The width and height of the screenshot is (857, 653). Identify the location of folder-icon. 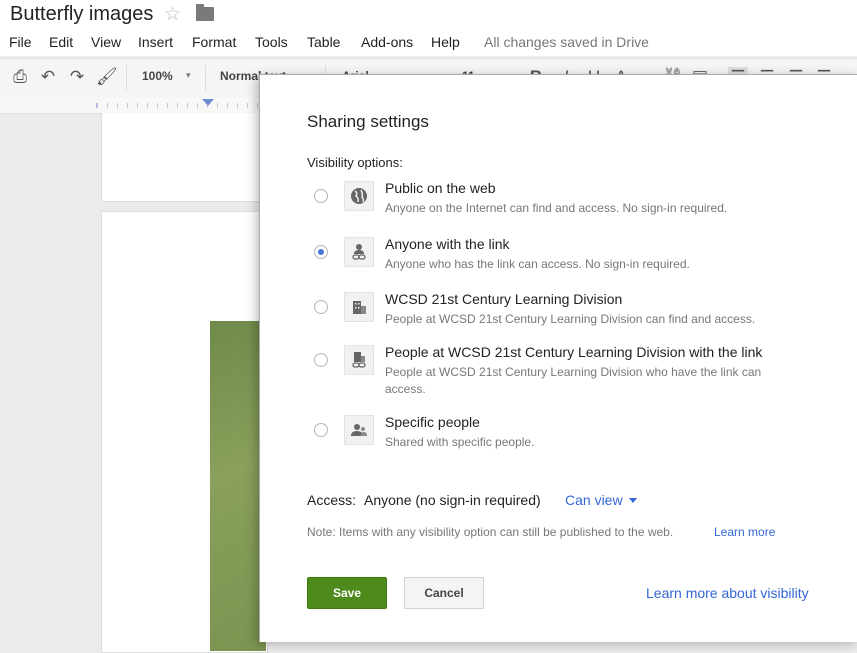
(205, 12).